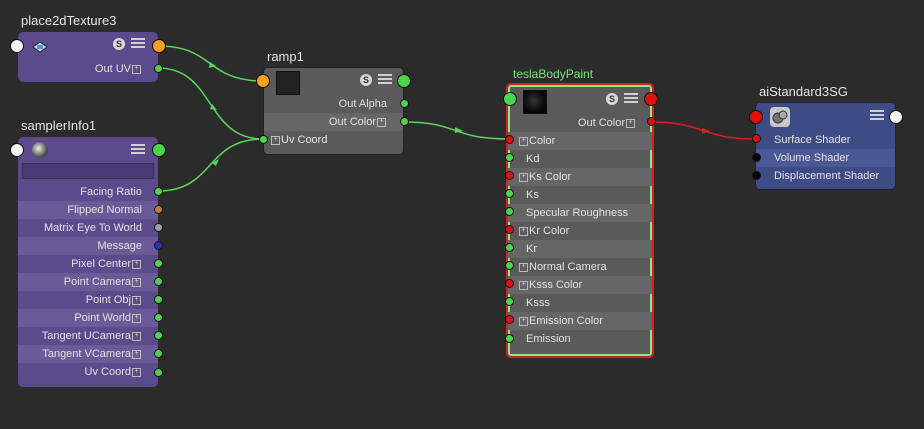 The height and width of the screenshot is (429, 924). I want to click on sg-output-port, so click(896, 117).